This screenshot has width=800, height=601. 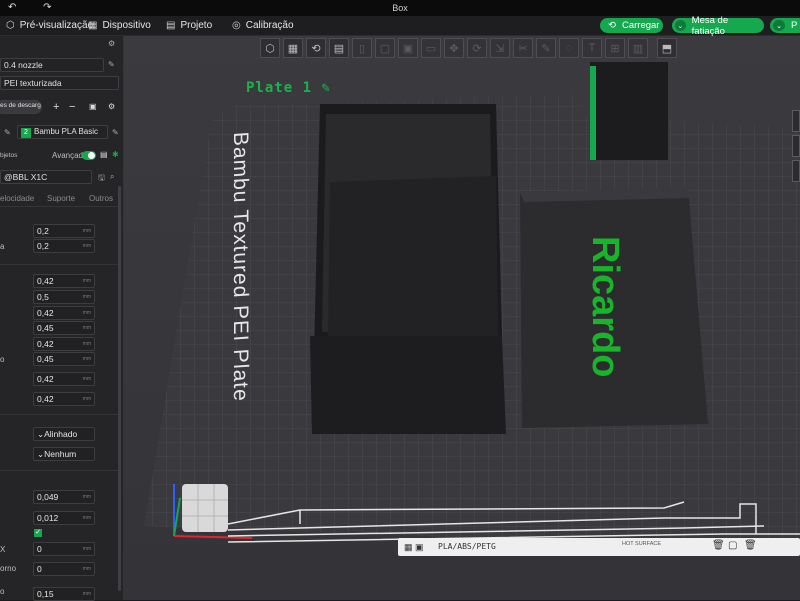 What do you see at coordinates (269, 25) in the screenshot?
I see `tab-calibration-label: Calibração` at bounding box center [269, 25].